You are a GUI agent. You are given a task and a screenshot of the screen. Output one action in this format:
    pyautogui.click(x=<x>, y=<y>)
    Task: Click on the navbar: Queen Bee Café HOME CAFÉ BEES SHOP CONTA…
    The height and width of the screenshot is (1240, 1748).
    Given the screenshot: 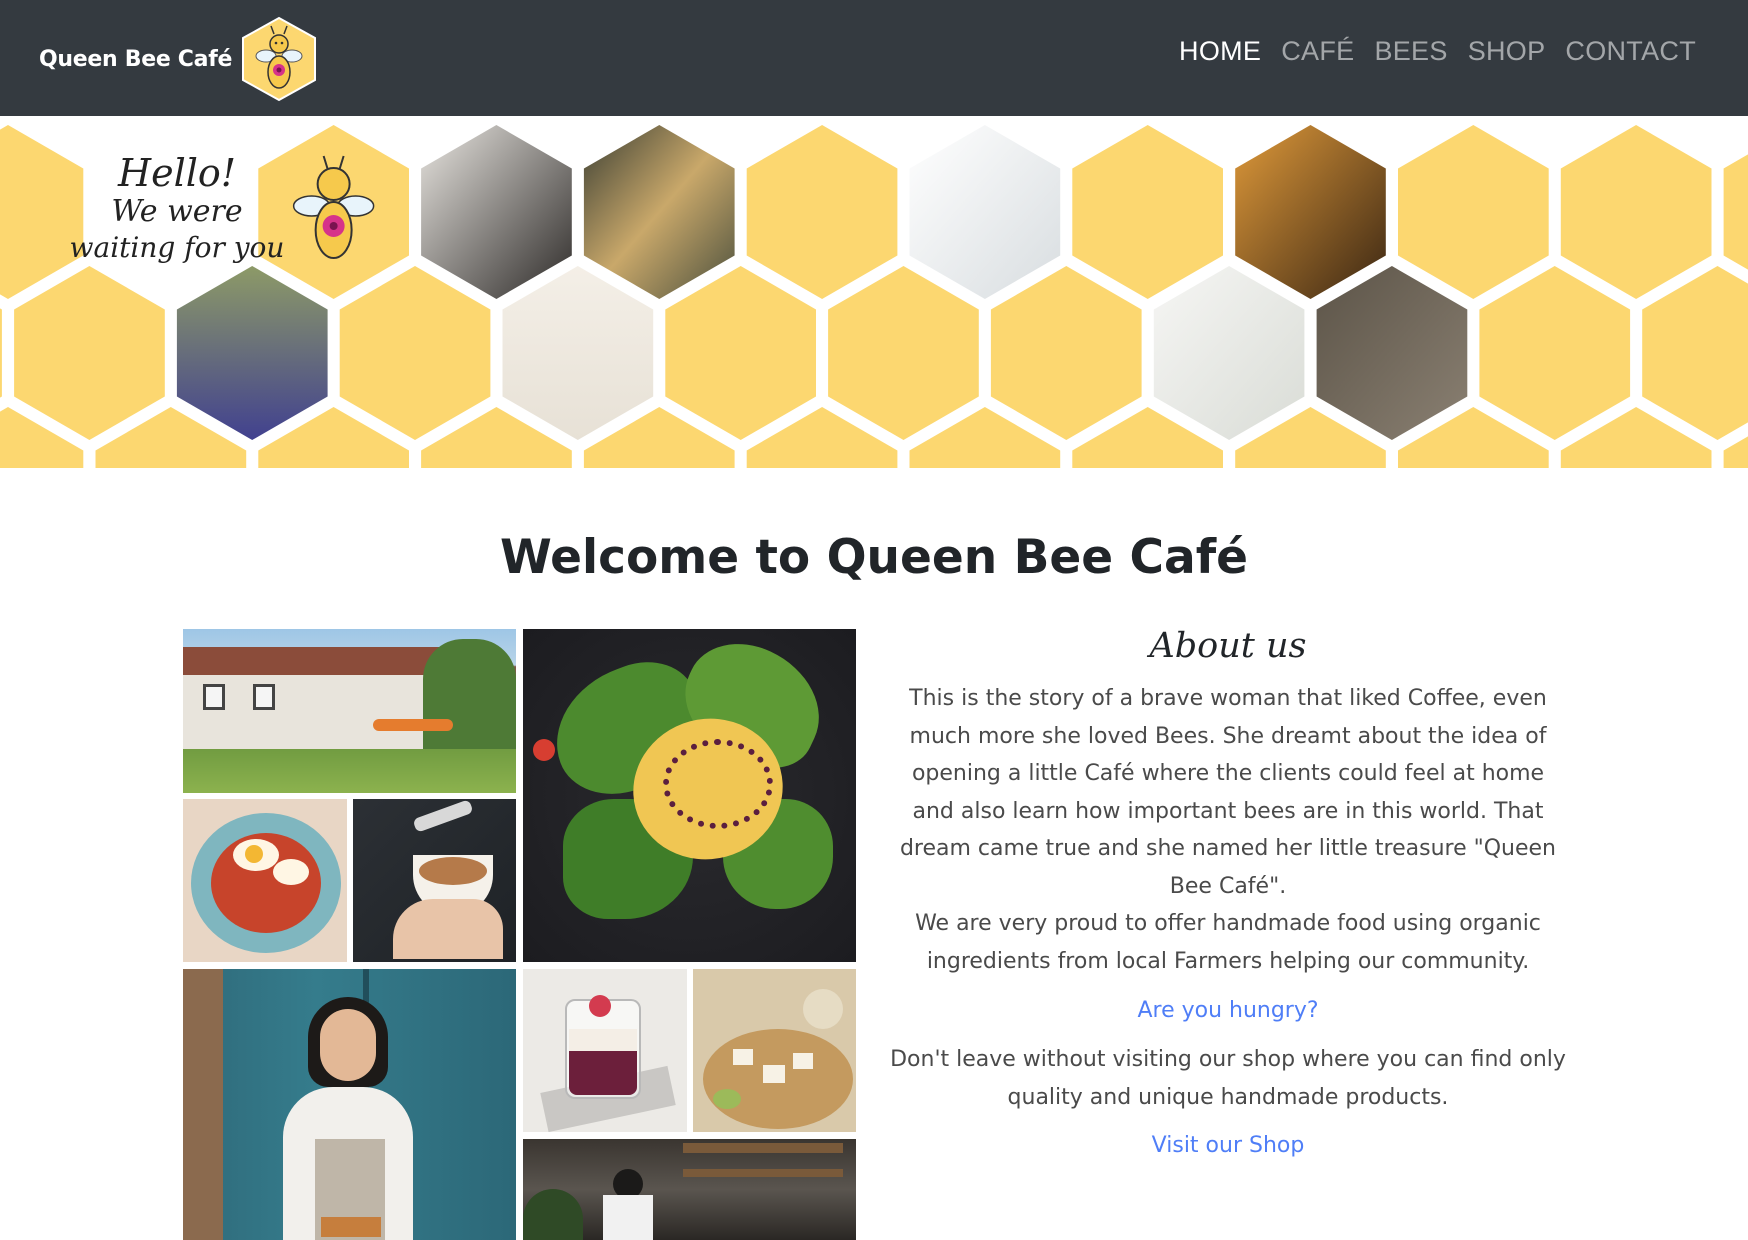 What is the action you would take?
    pyautogui.click(x=874, y=58)
    